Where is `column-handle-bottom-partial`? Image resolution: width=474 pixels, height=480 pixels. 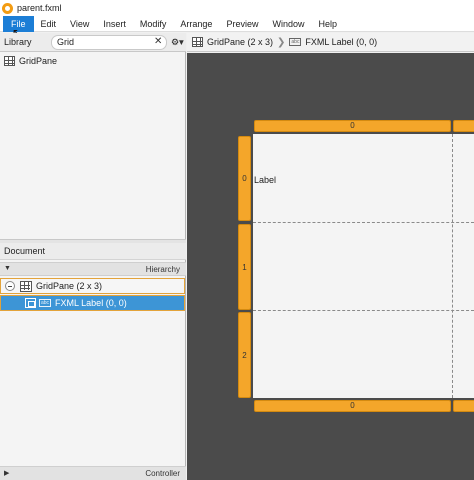
column-handle-bottom-partial is located at coordinates (463, 406).